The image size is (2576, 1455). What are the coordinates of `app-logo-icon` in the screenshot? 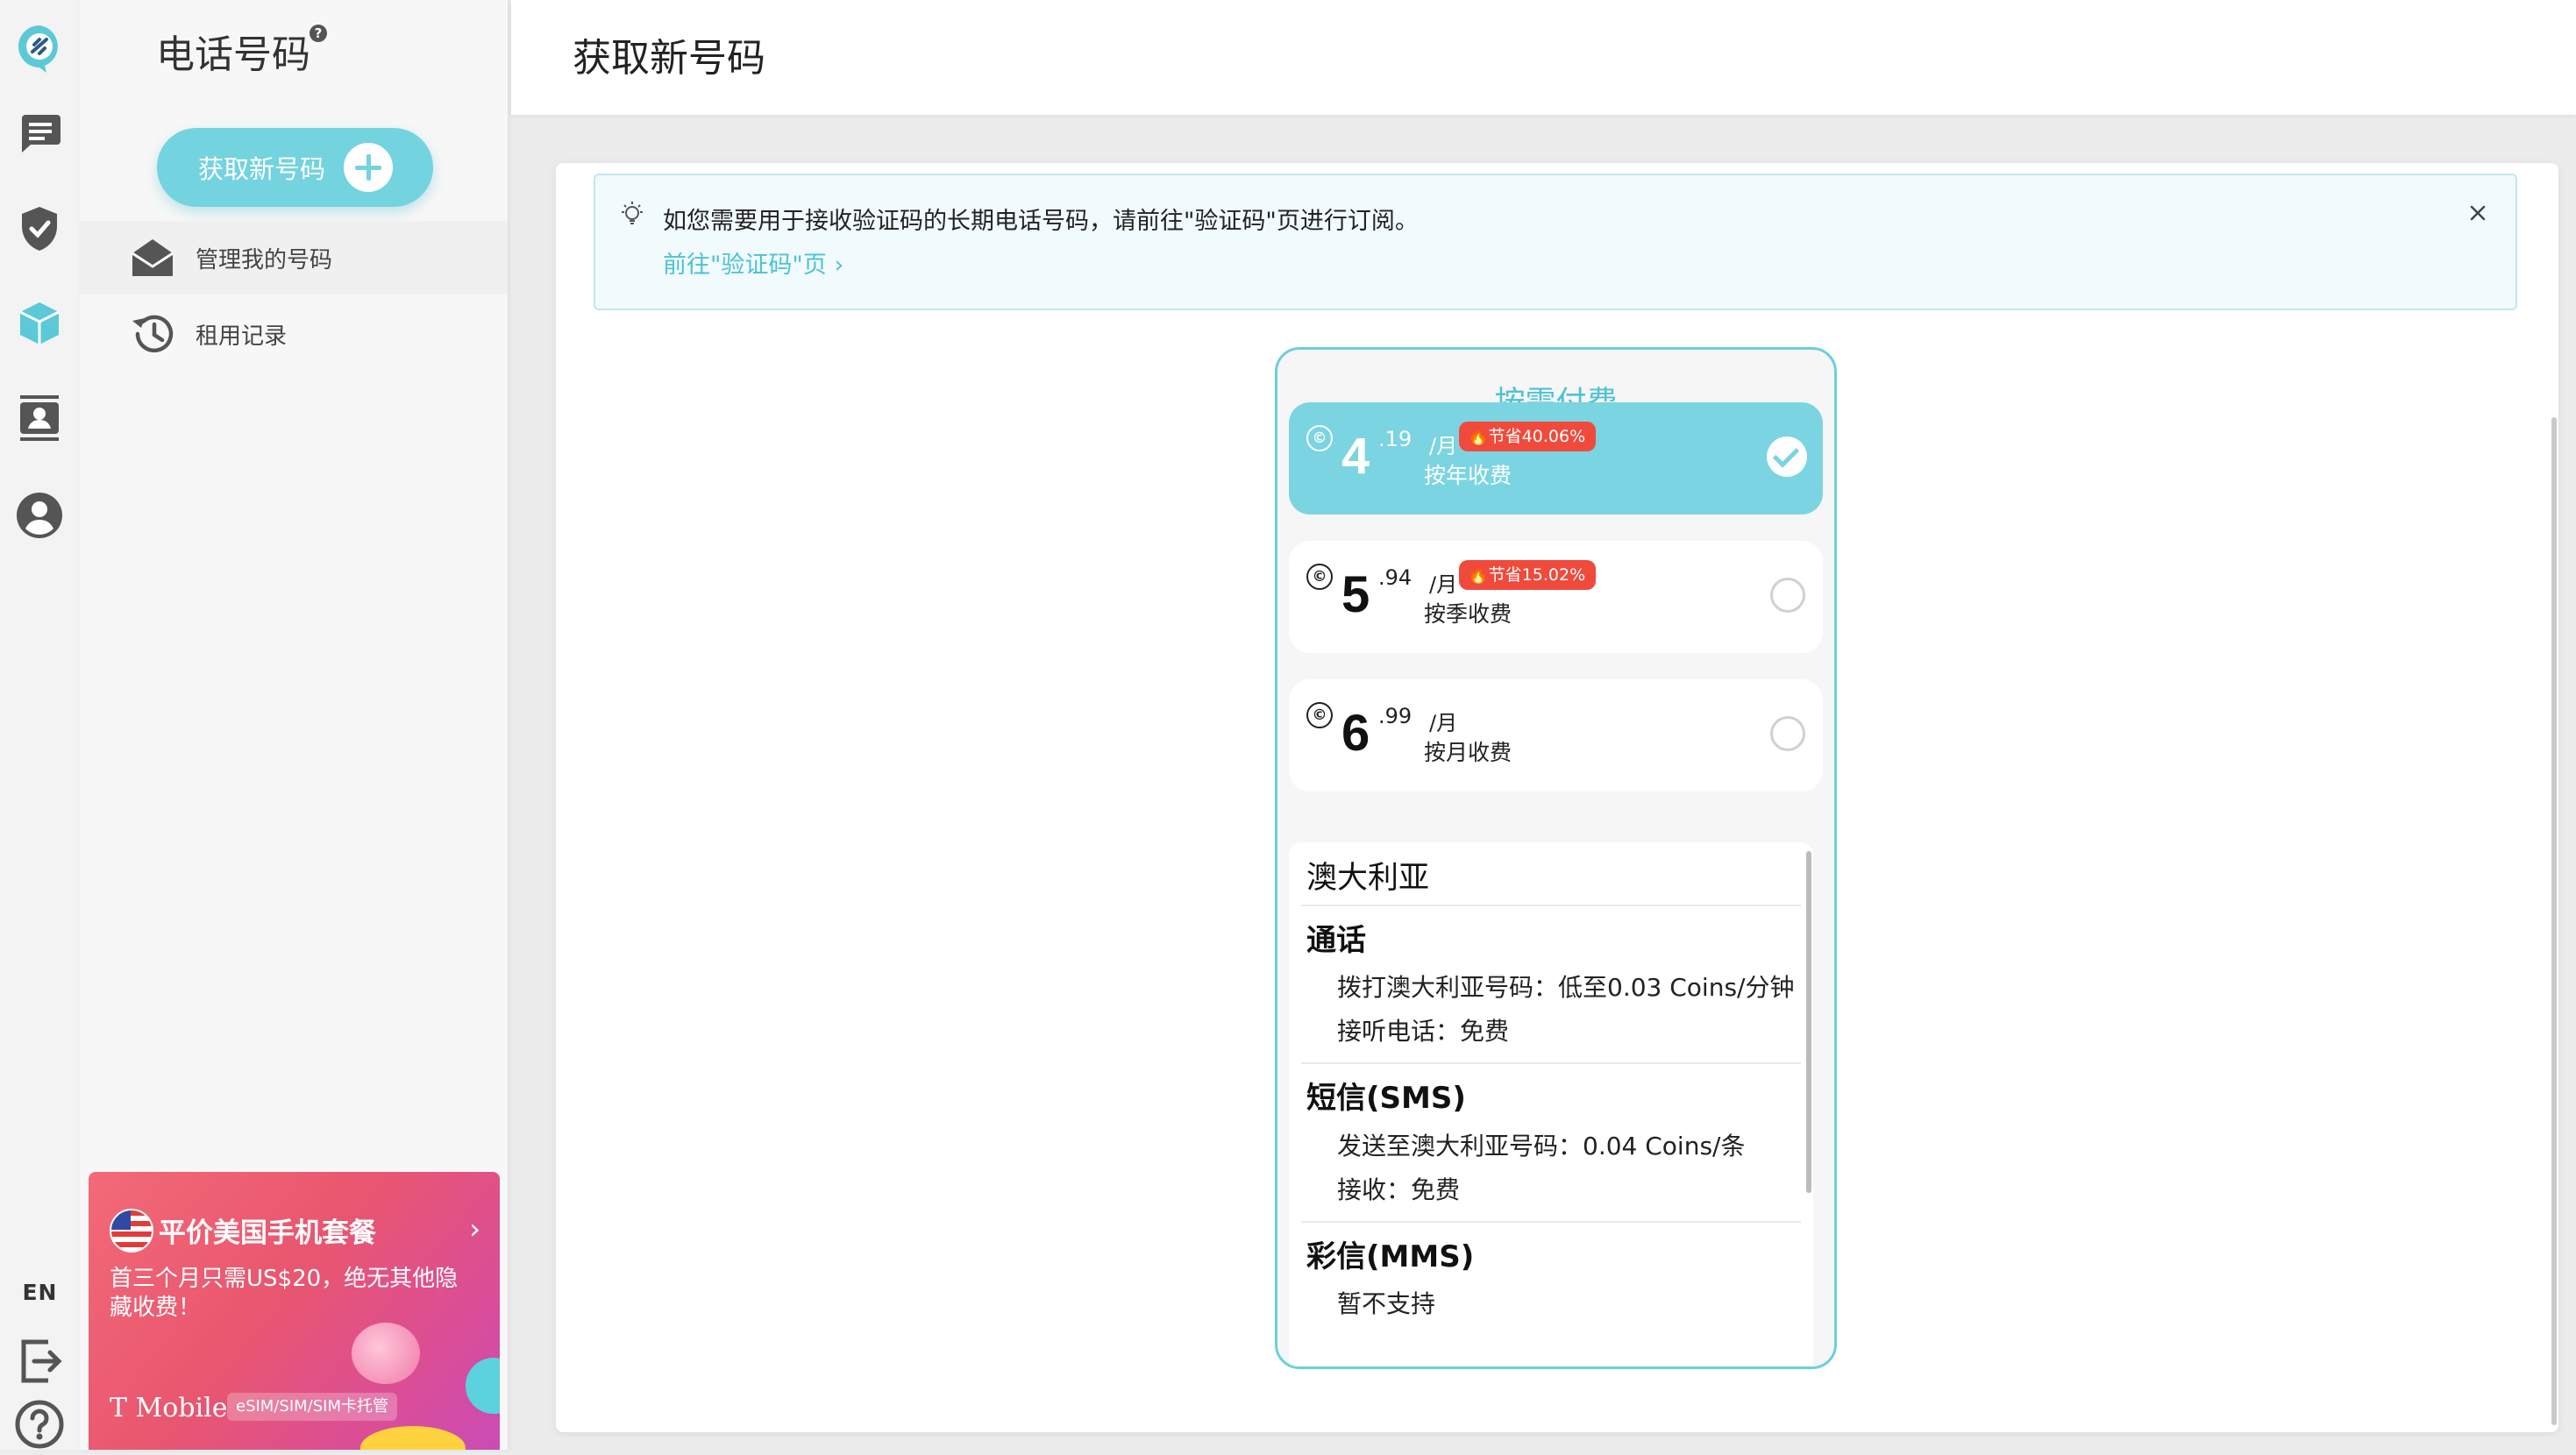 It's located at (39, 48).